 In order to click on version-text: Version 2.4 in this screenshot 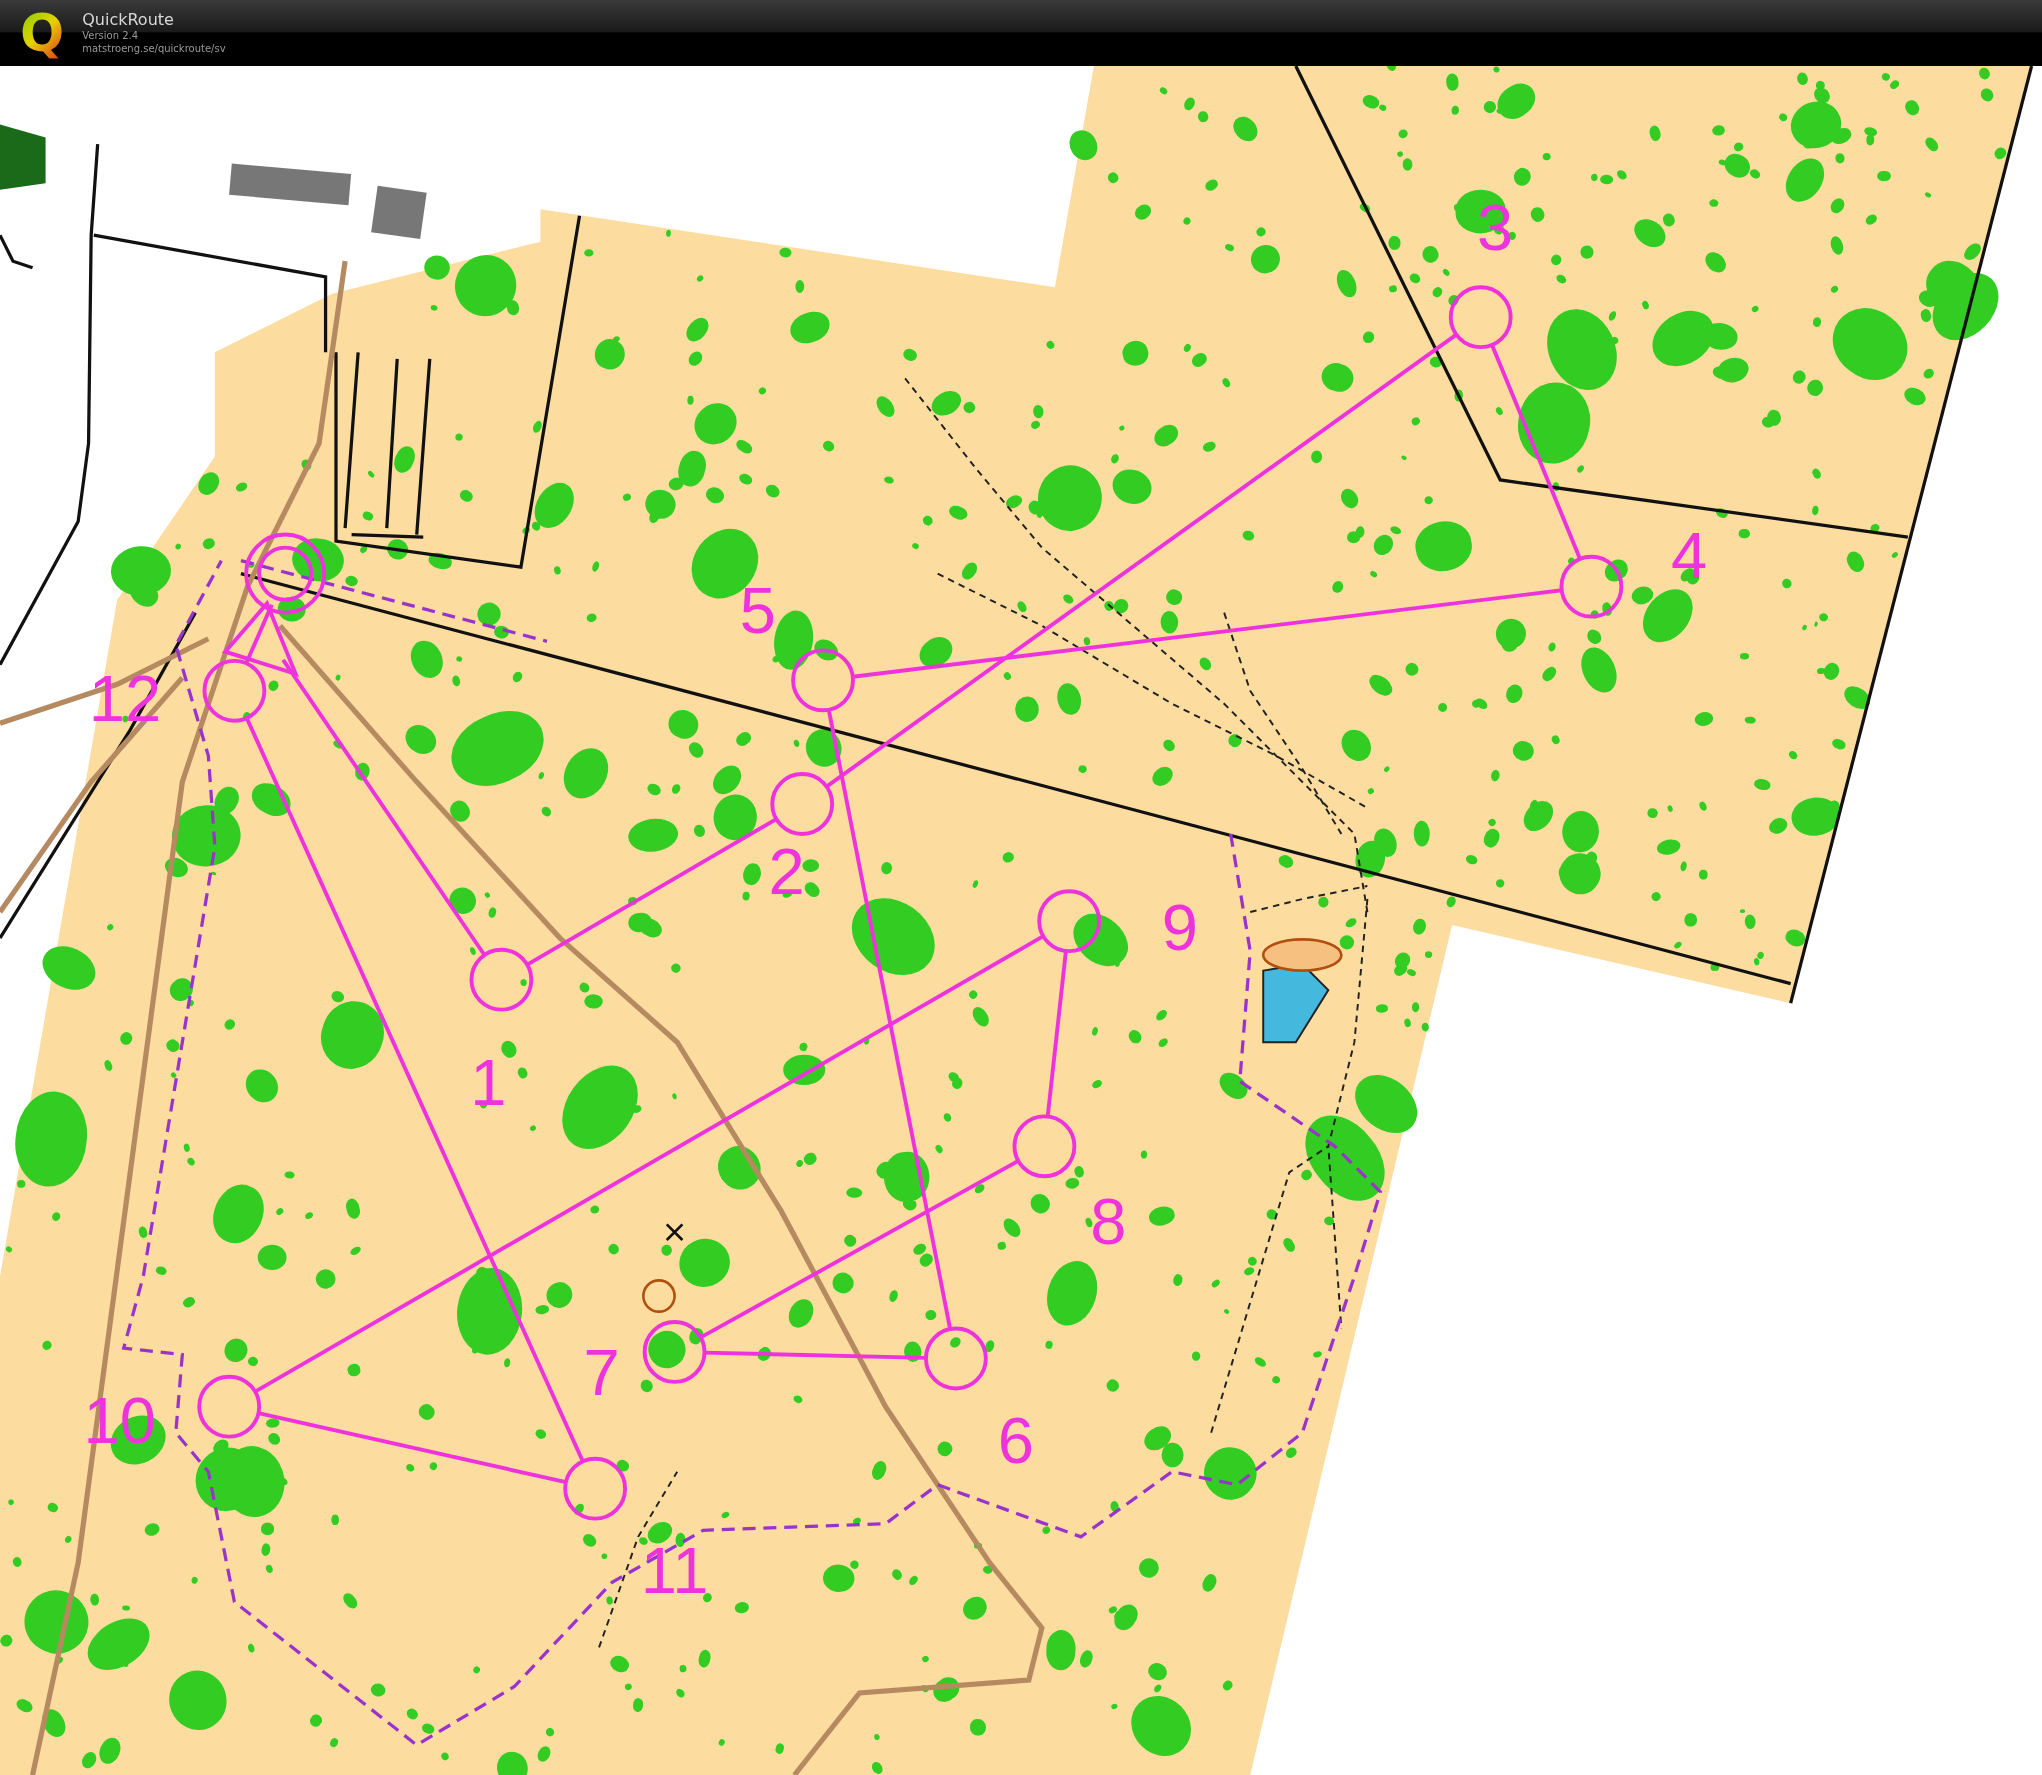, I will do `click(111, 36)`.